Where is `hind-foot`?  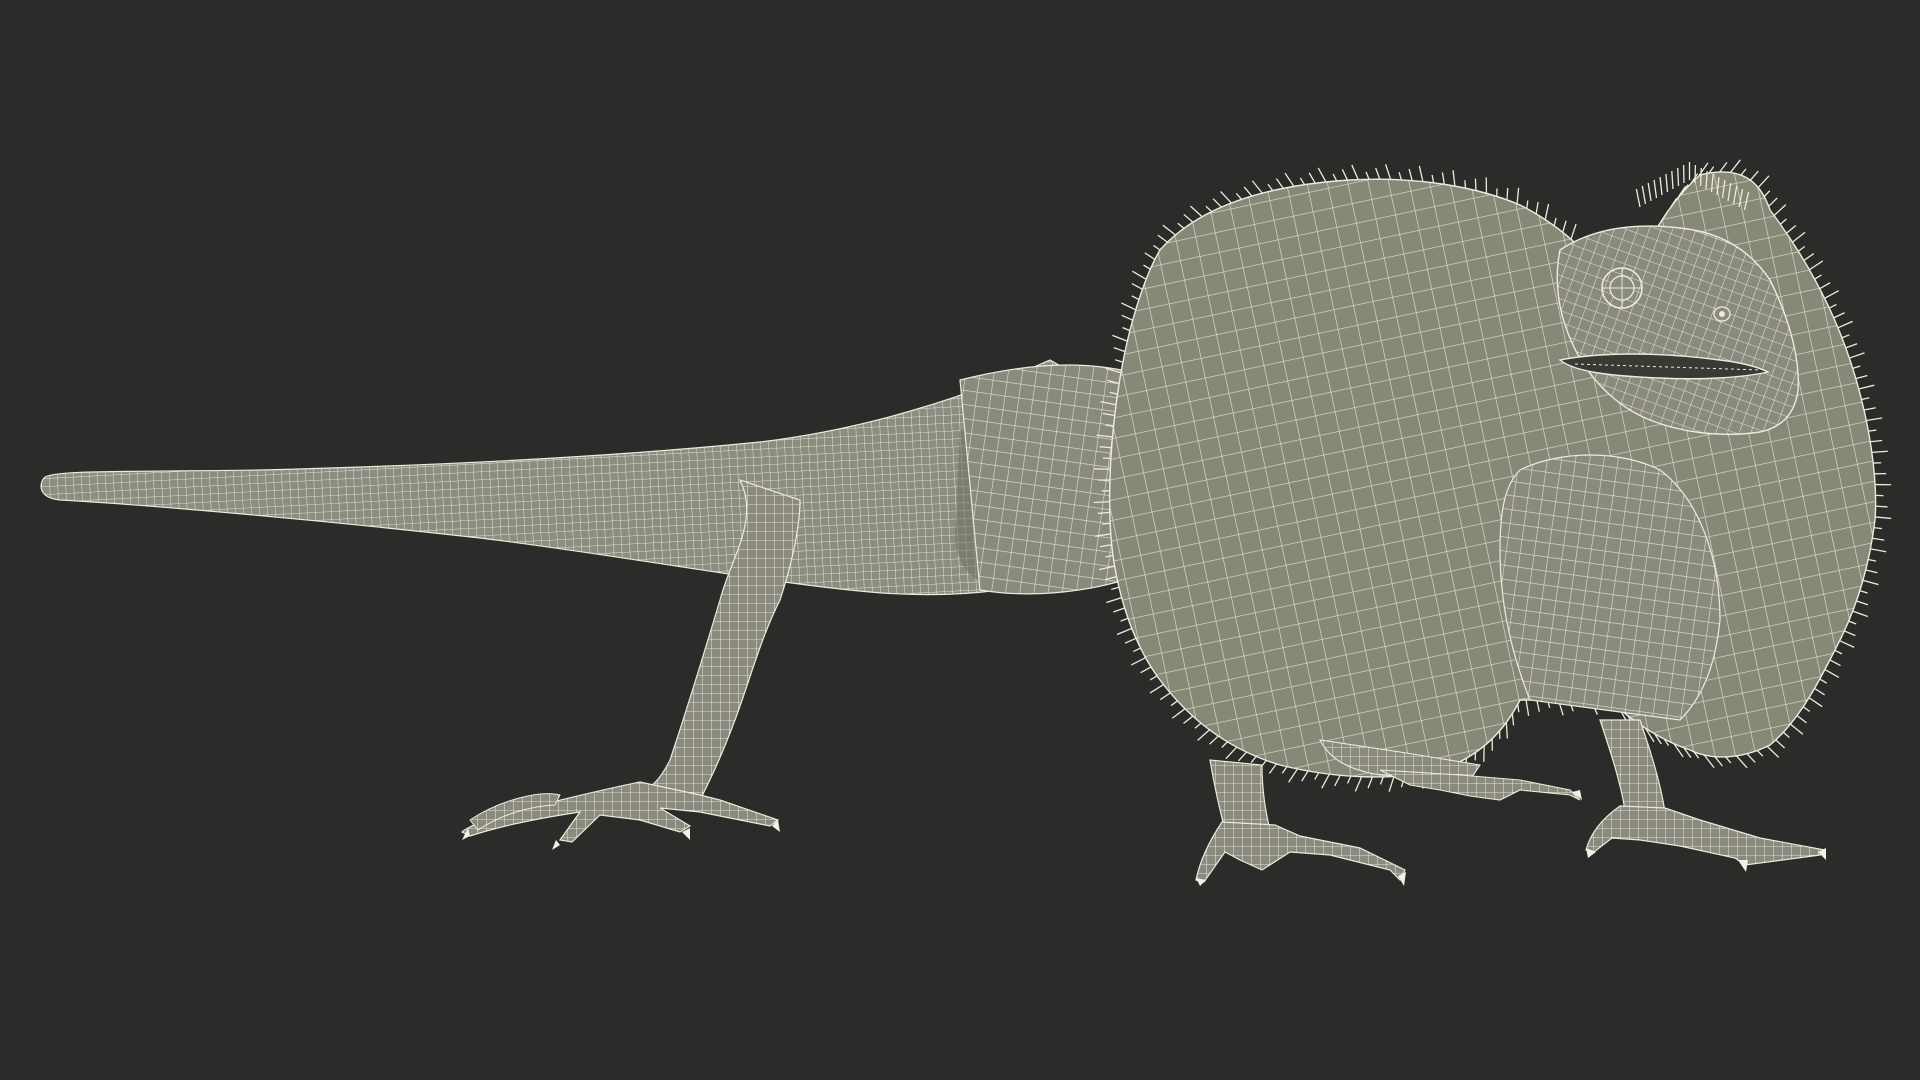
hind-foot is located at coordinates (620, 815).